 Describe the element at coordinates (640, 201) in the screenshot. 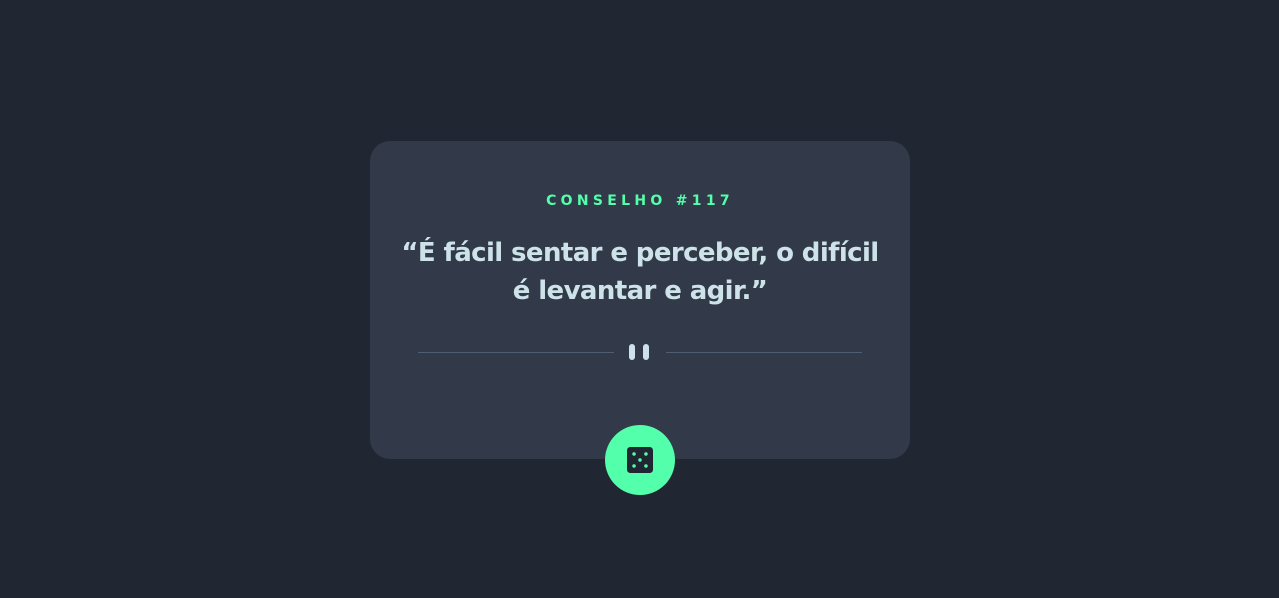

I see `advice-id-label: CONSELHO #117` at that location.